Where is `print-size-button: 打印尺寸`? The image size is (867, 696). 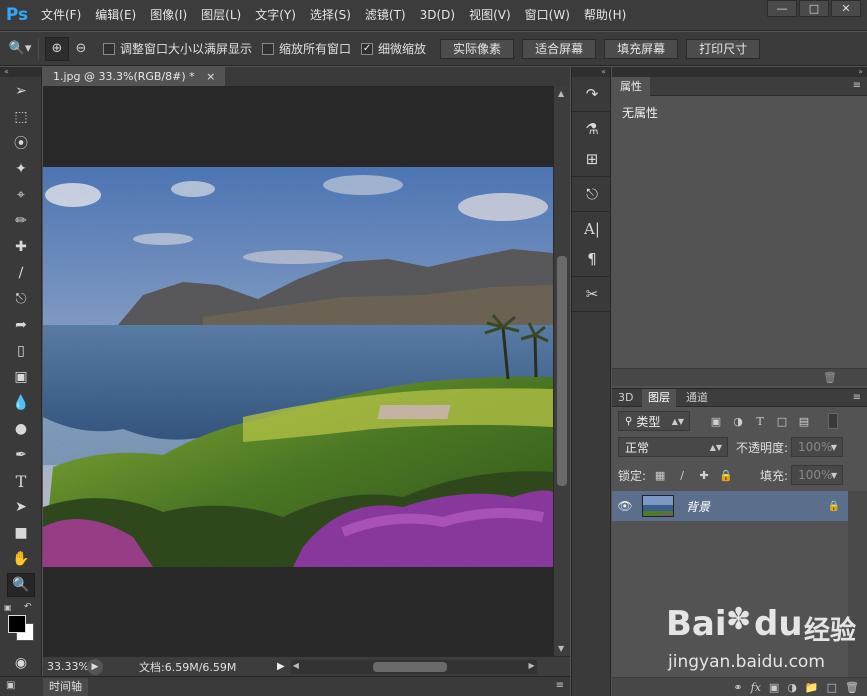 print-size-button: 打印尺寸 is located at coordinates (723, 48).